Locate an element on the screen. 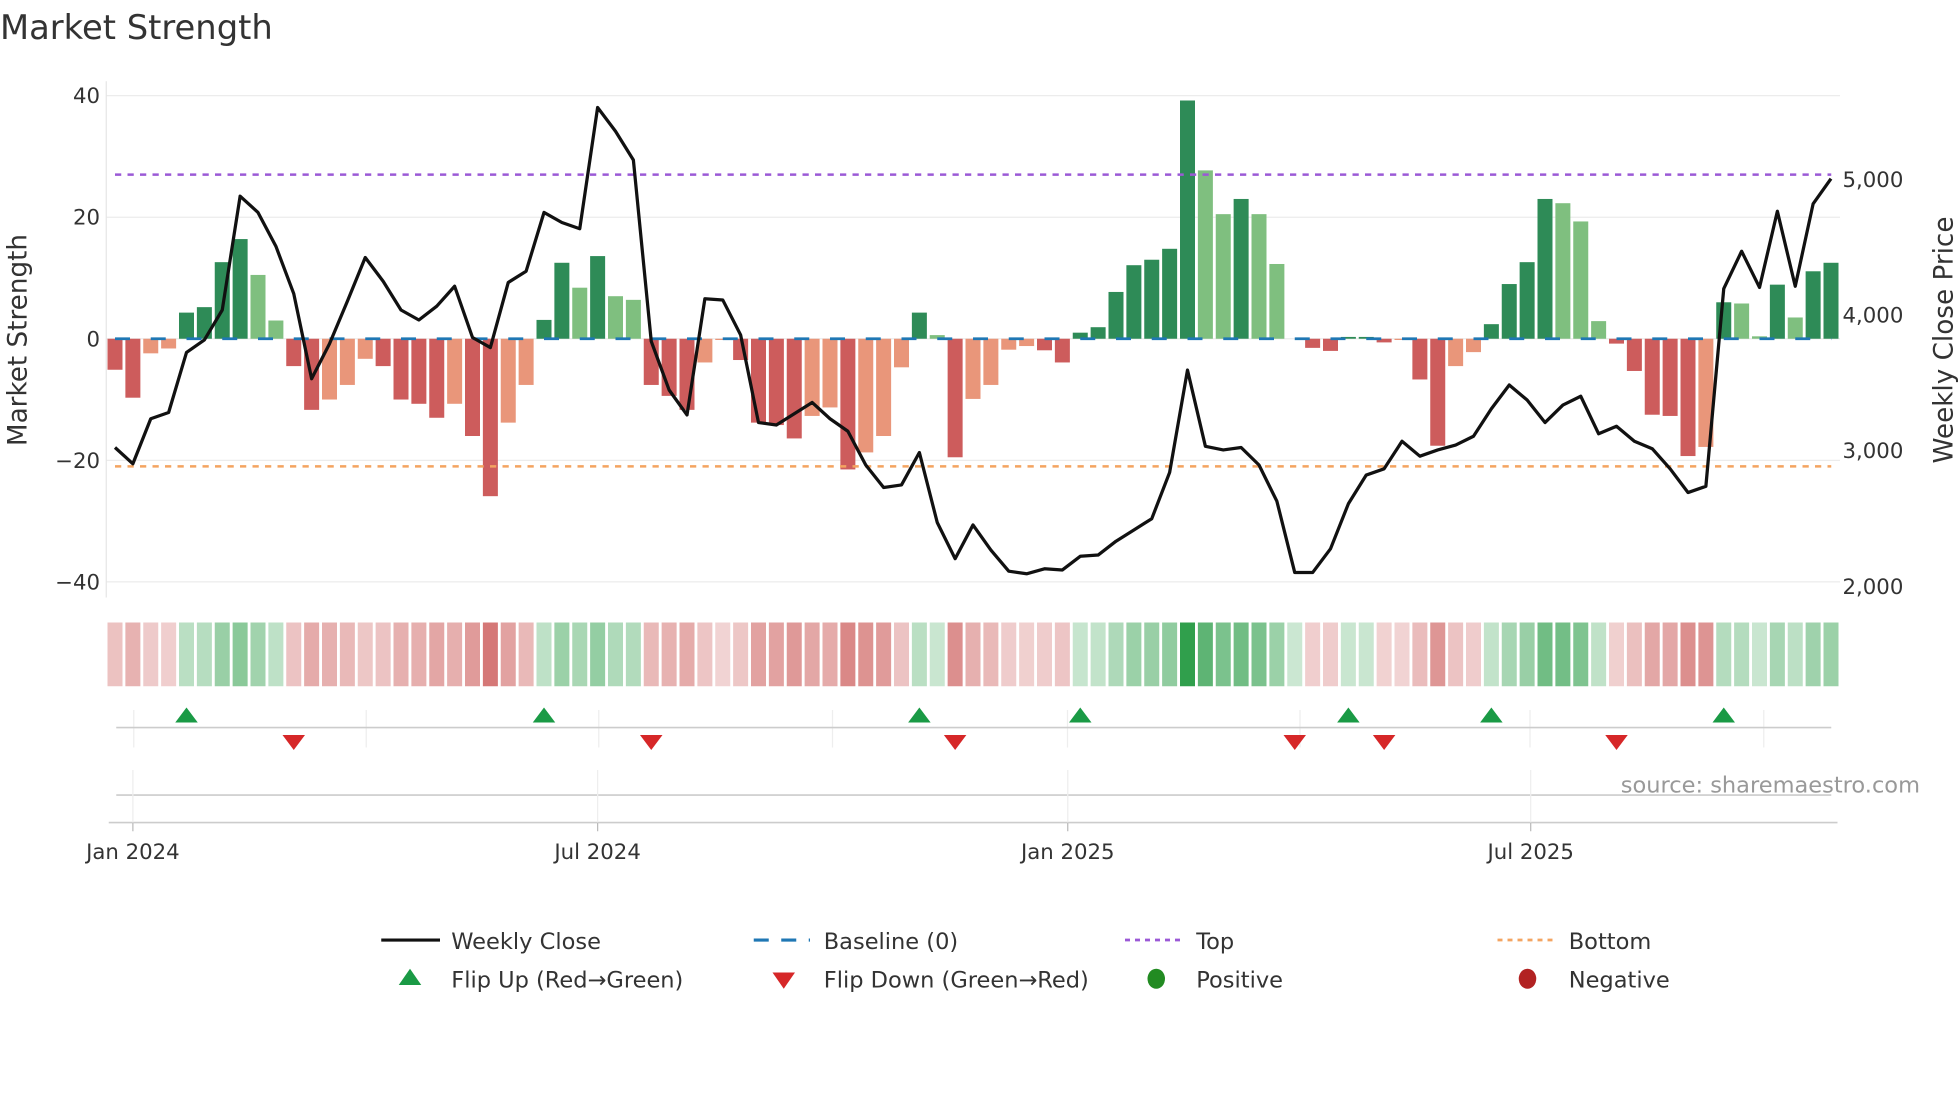  legend-label: Baseline (0) is located at coordinates (891, 942).